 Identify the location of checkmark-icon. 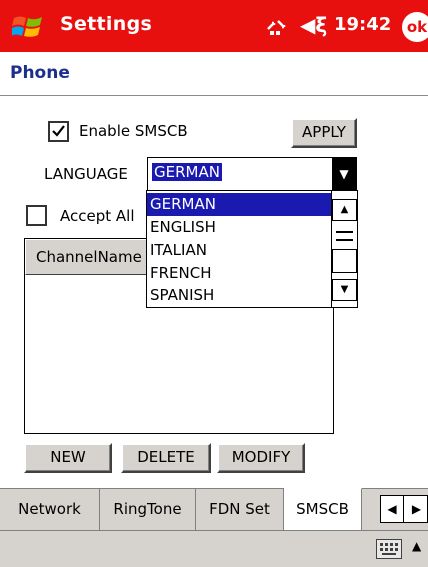
(58, 131).